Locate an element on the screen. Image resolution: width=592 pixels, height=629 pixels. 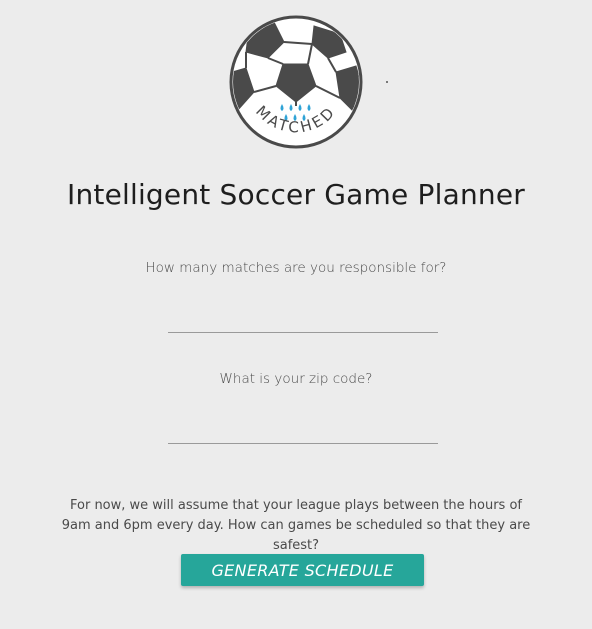
soccer-ball-icon: MATCHED is located at coordinates (296, 82).